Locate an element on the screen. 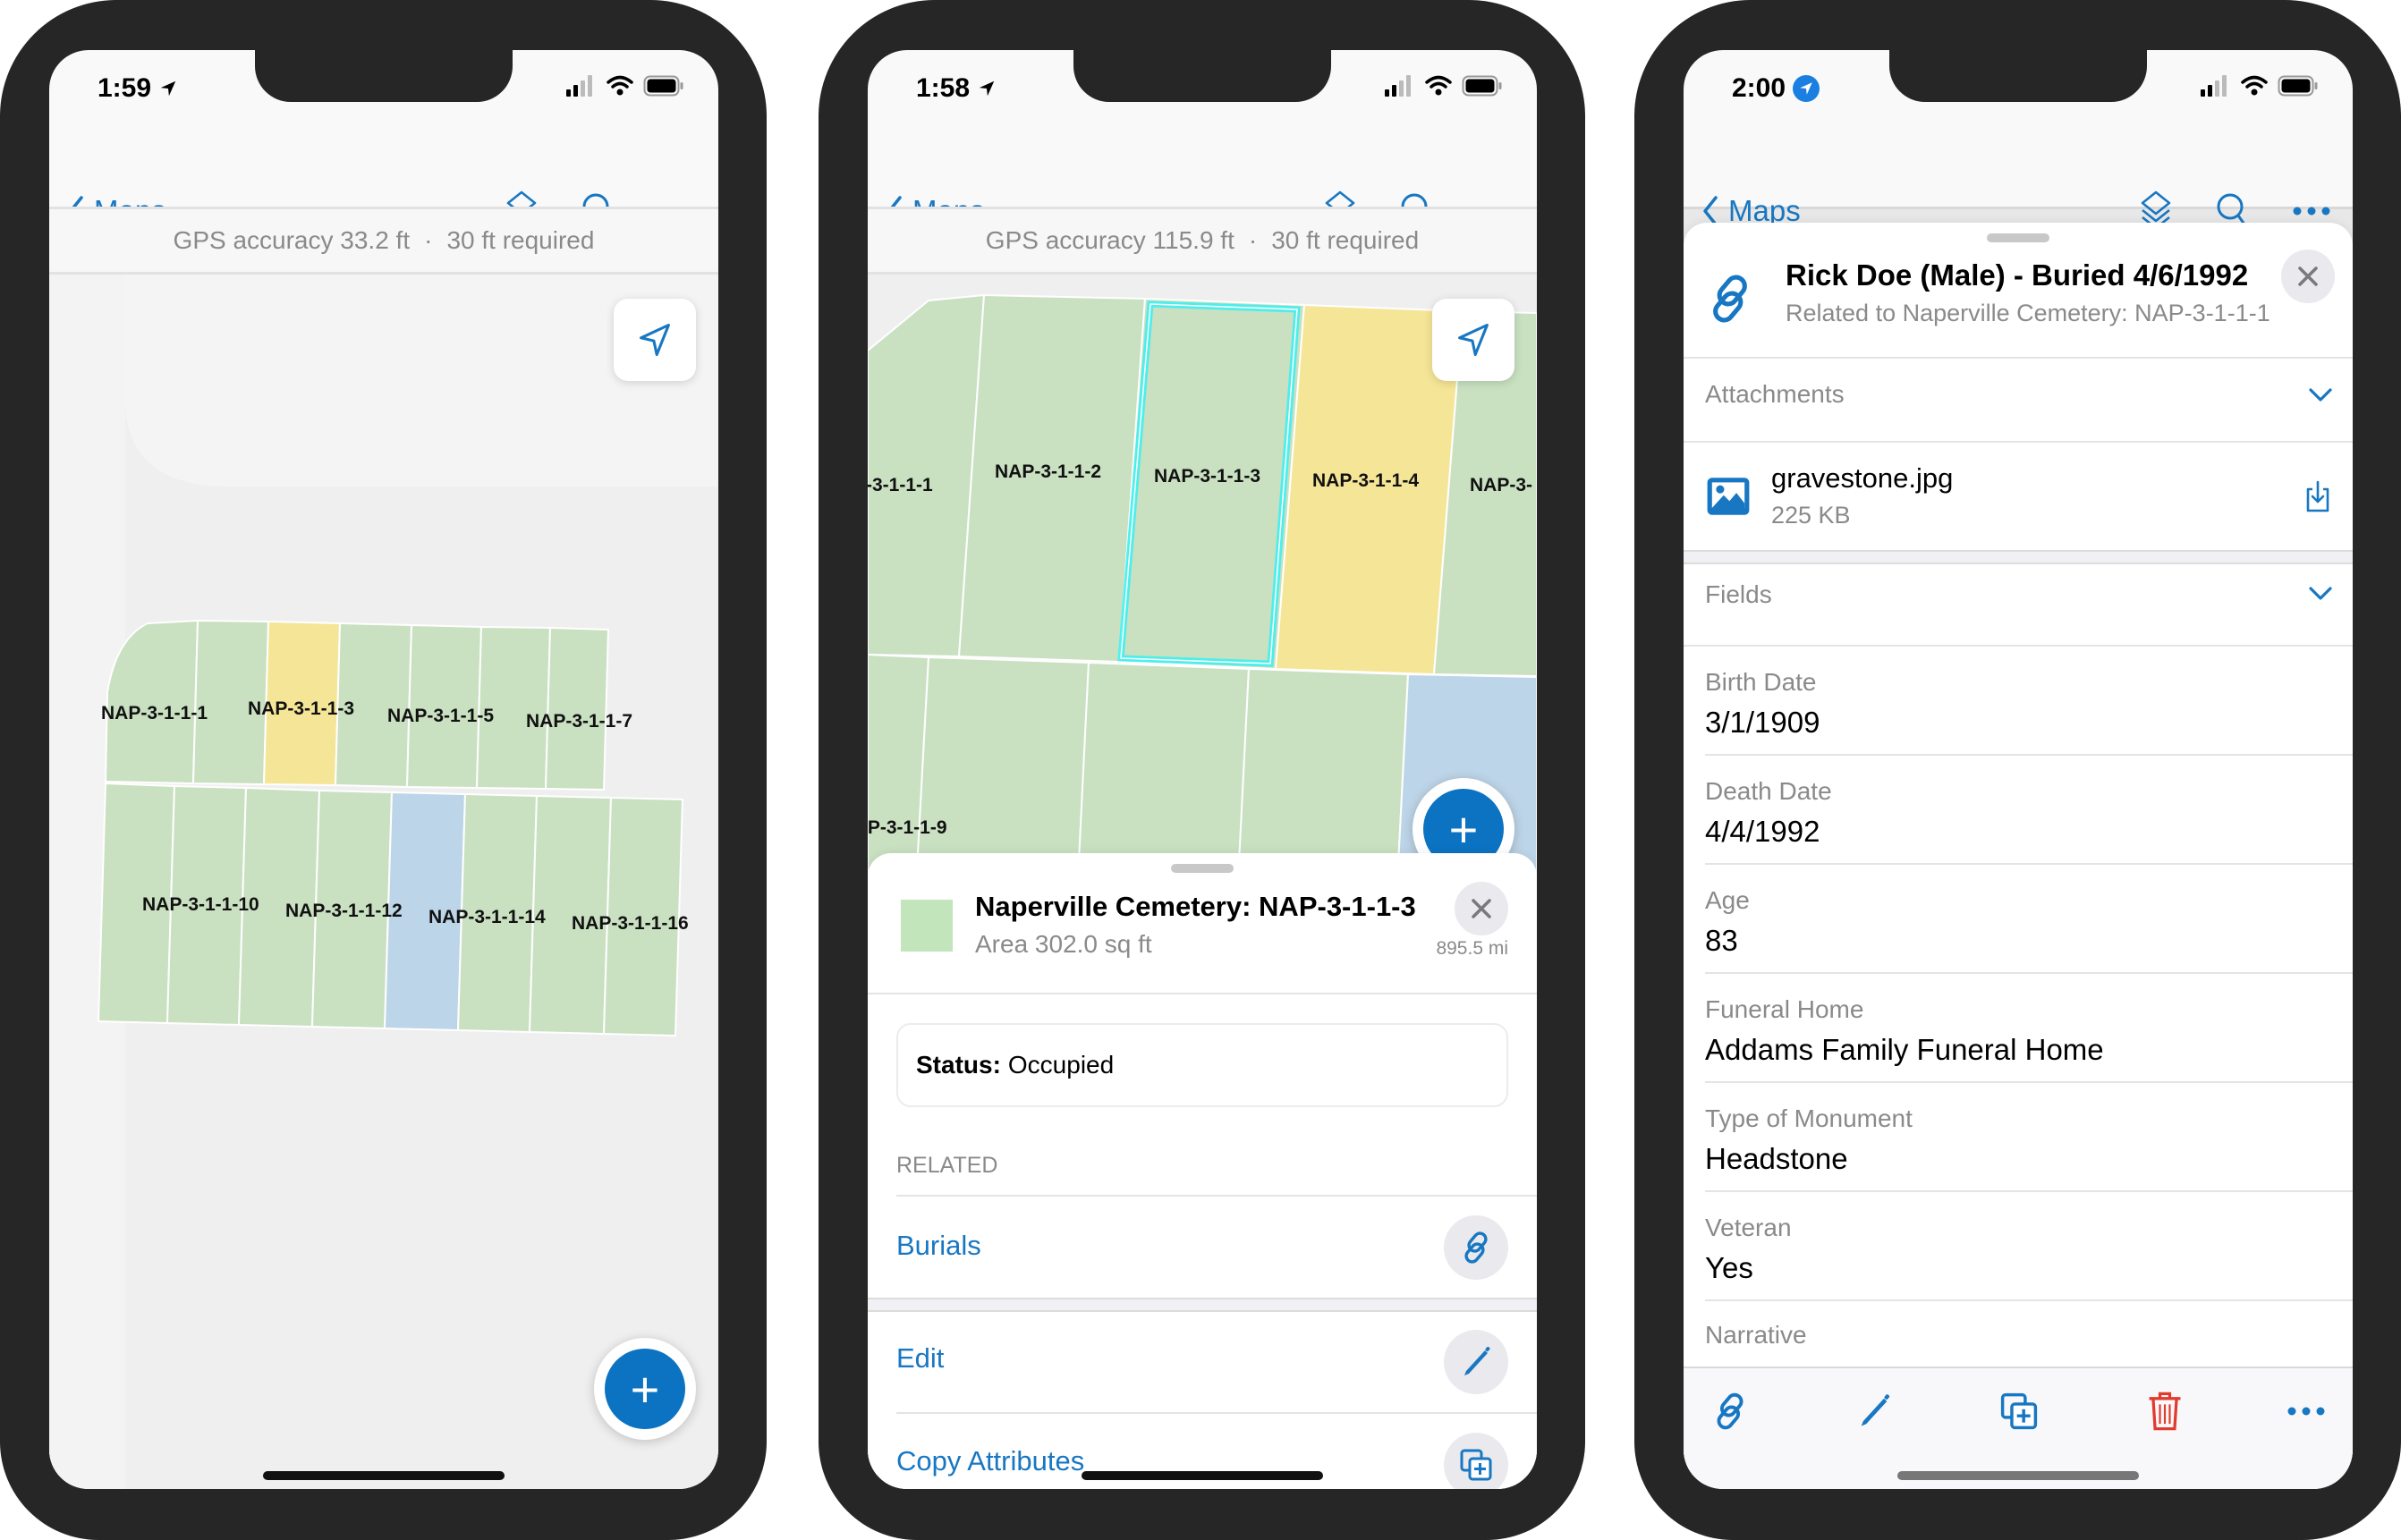 This screenshot has height=1540, width=2401. plot-label: NAP-3-1-1-2 is located at coordinates (1048, 471).